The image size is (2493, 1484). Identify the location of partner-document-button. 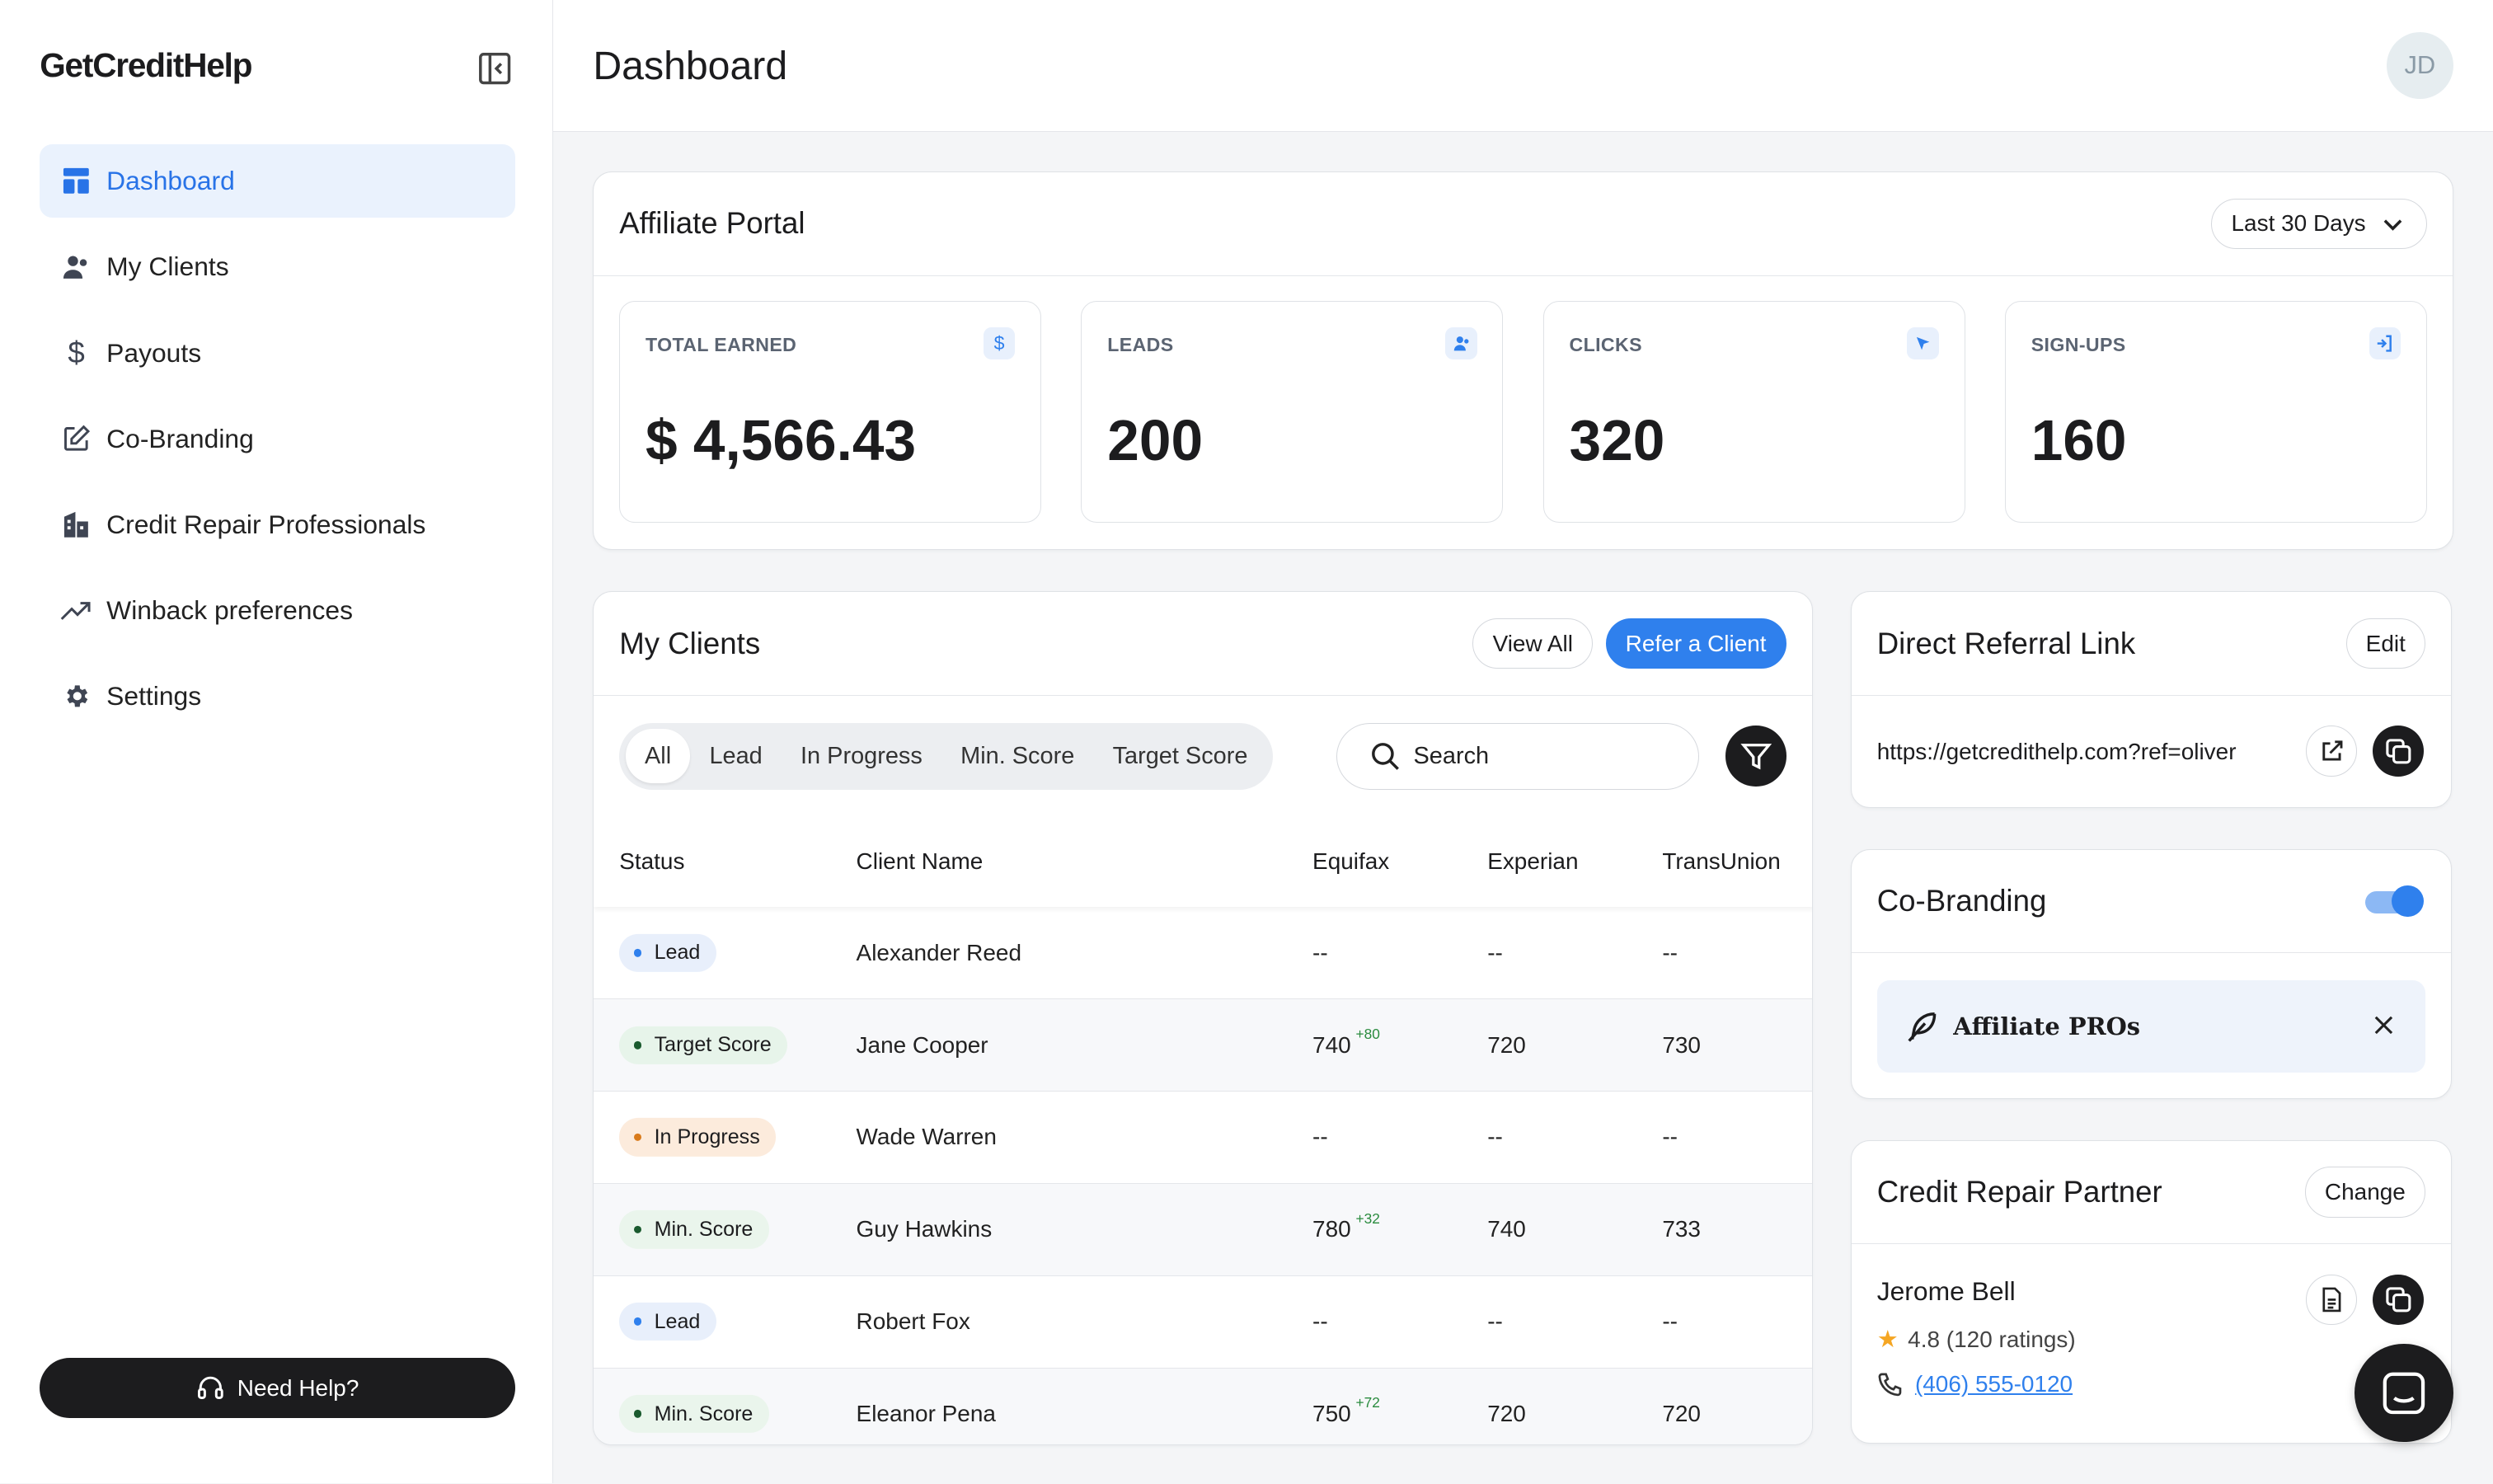
(2332, 1300).